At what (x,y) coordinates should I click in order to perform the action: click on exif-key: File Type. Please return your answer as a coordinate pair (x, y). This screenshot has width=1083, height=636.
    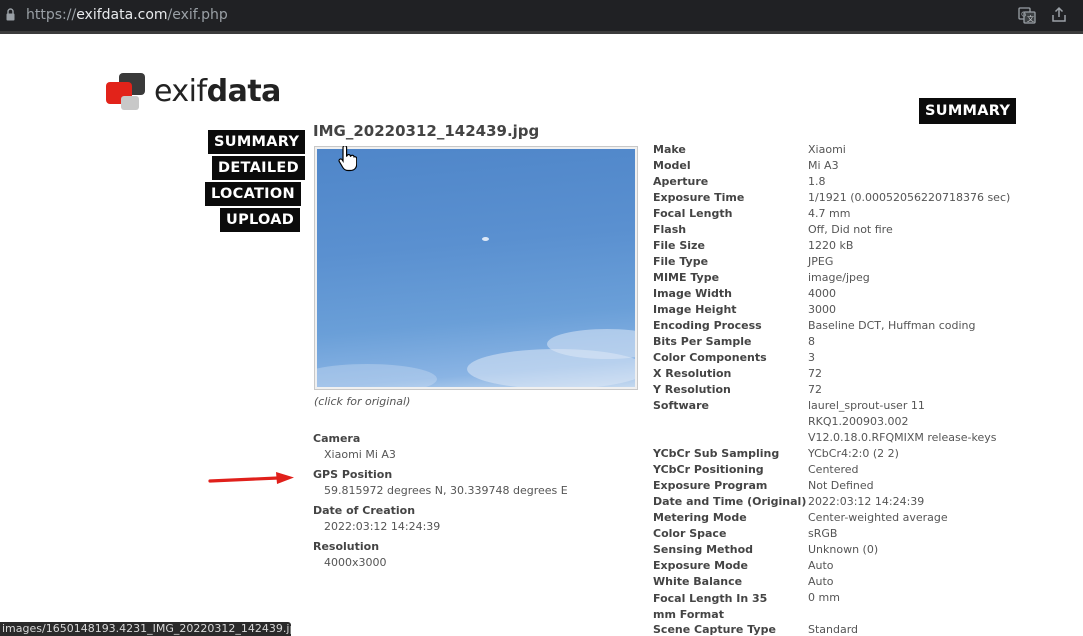
    Looking at the image, I should click on (681, 261).